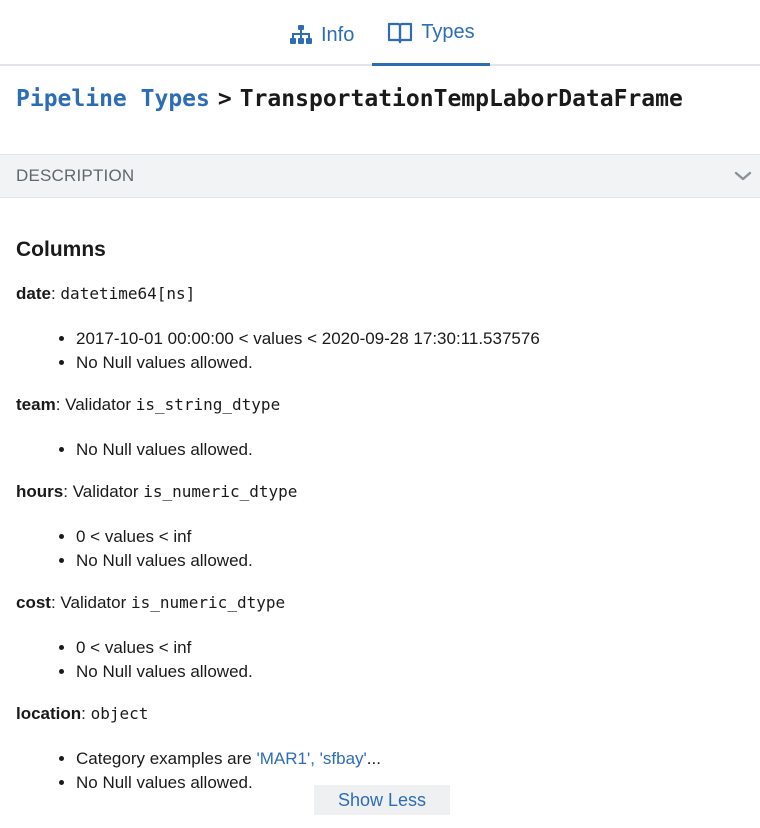  I want to click on column-type: is_string_dtype, so click(208, 404).